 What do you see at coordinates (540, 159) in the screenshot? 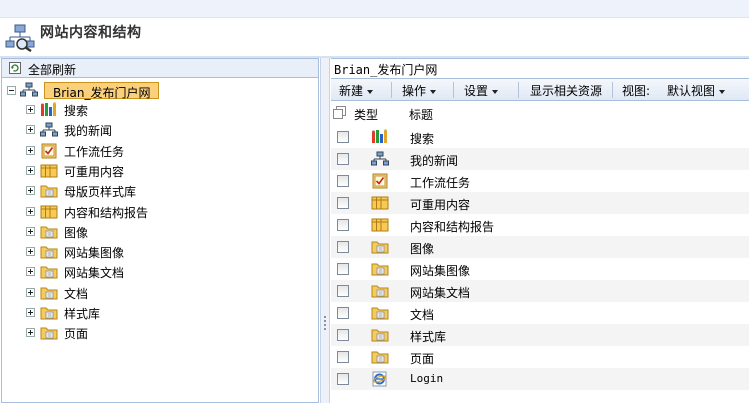
I see `list-row: 我的新闻` at bounding box center [540, 159].